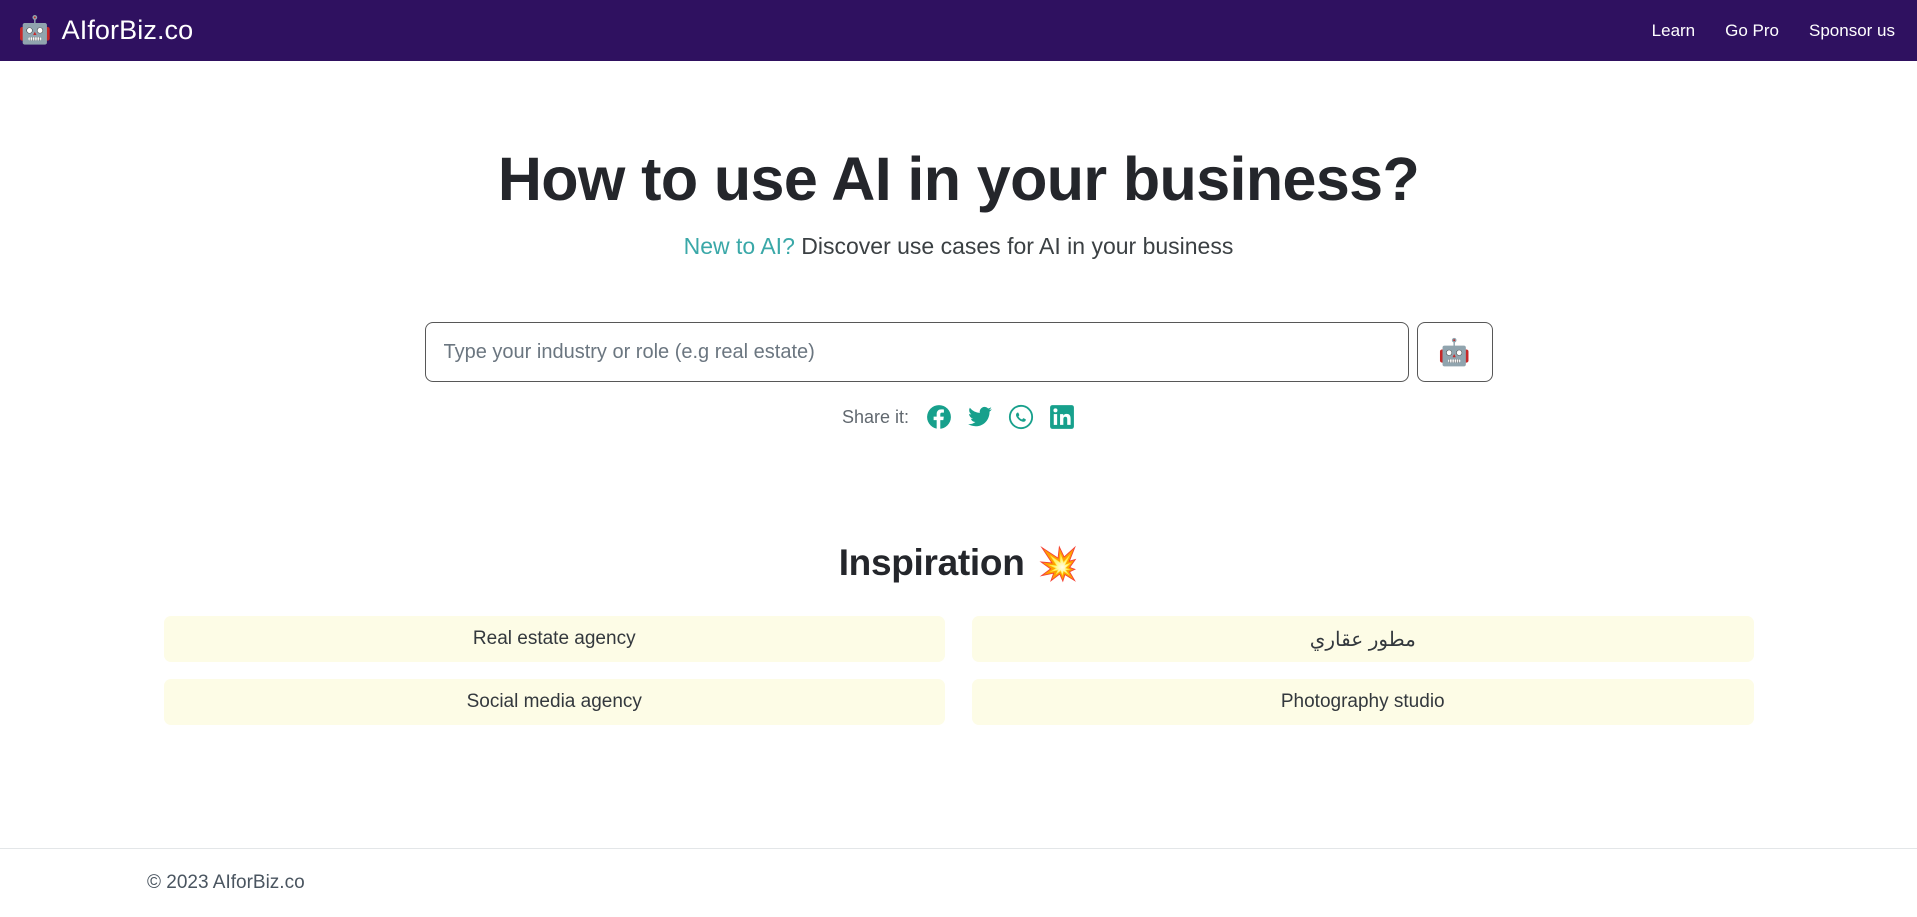  What do you see at coordinates (554, 639) in the screenshot?
I see `inspiration-card-real-estate-agency: Real estate agency` at bounding box center [554, 639].